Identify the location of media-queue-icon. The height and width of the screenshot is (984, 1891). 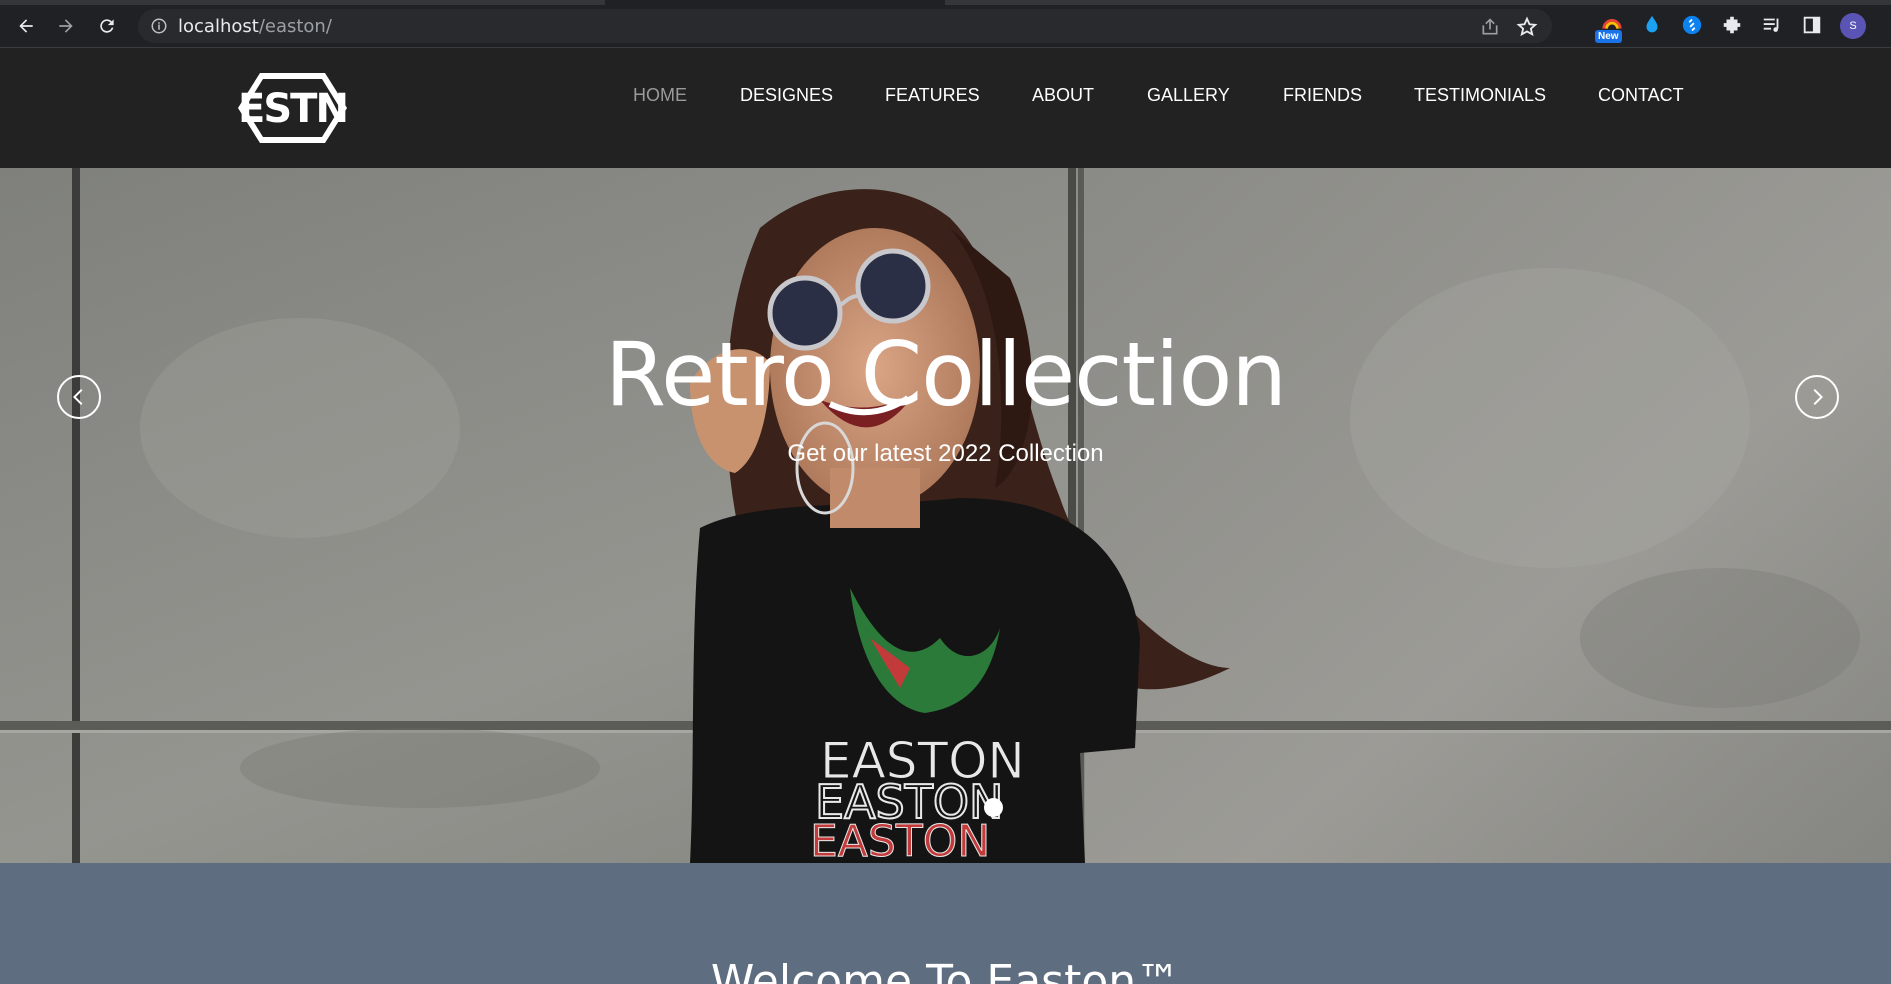
(1772, 25).